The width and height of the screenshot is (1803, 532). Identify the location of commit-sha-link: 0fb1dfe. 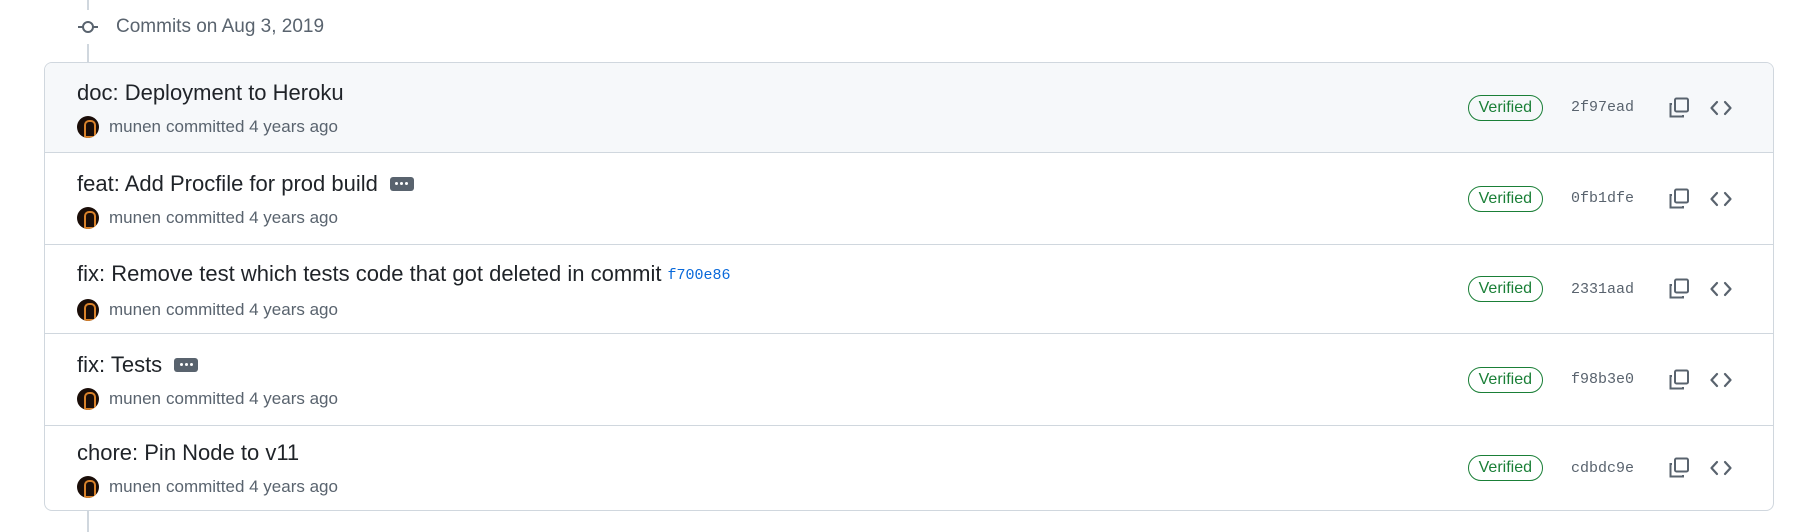
(1603, 198).